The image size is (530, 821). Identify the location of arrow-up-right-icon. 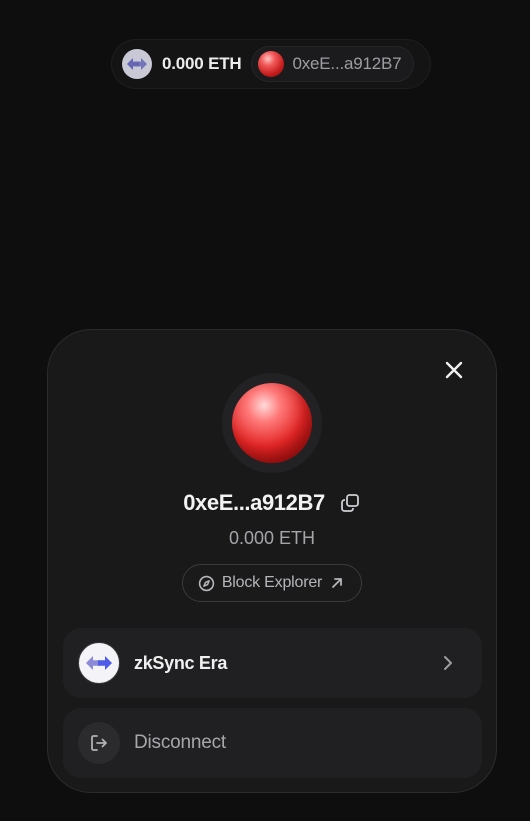
(337, 583).